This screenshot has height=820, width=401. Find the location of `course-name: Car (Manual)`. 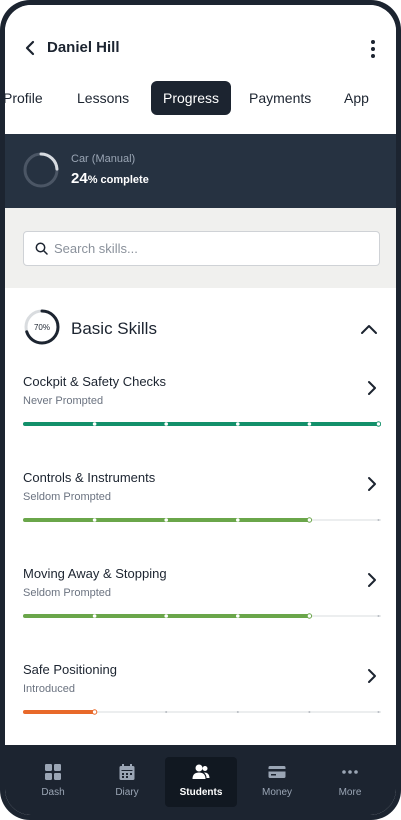

course-name: Car (Manual) is located at coordinates (103, 159).